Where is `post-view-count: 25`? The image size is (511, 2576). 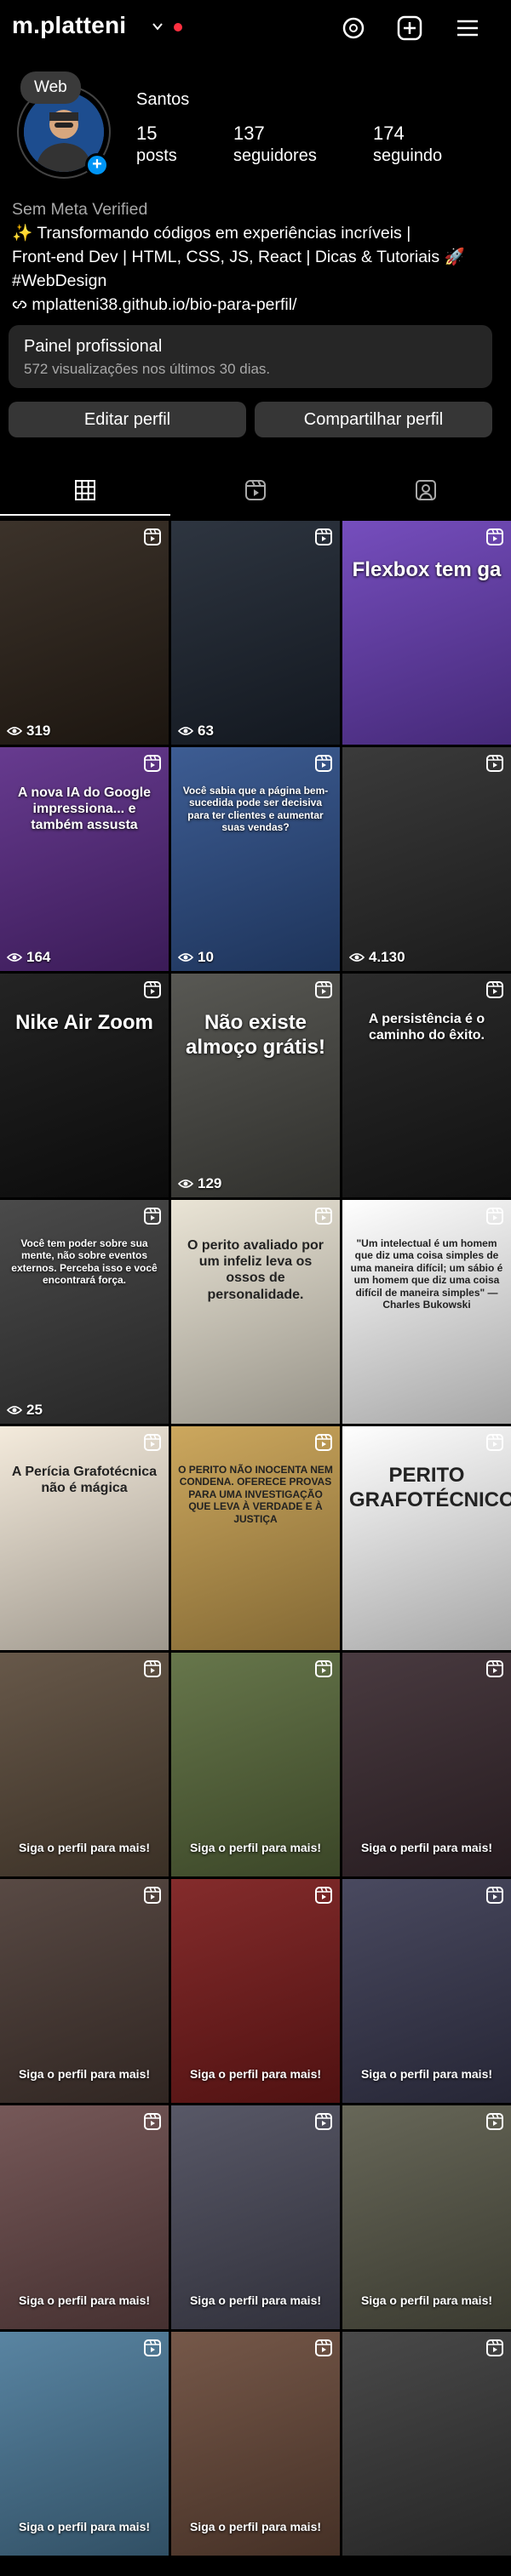
post-view-count: 25 is located at coordinates (25, 1410).